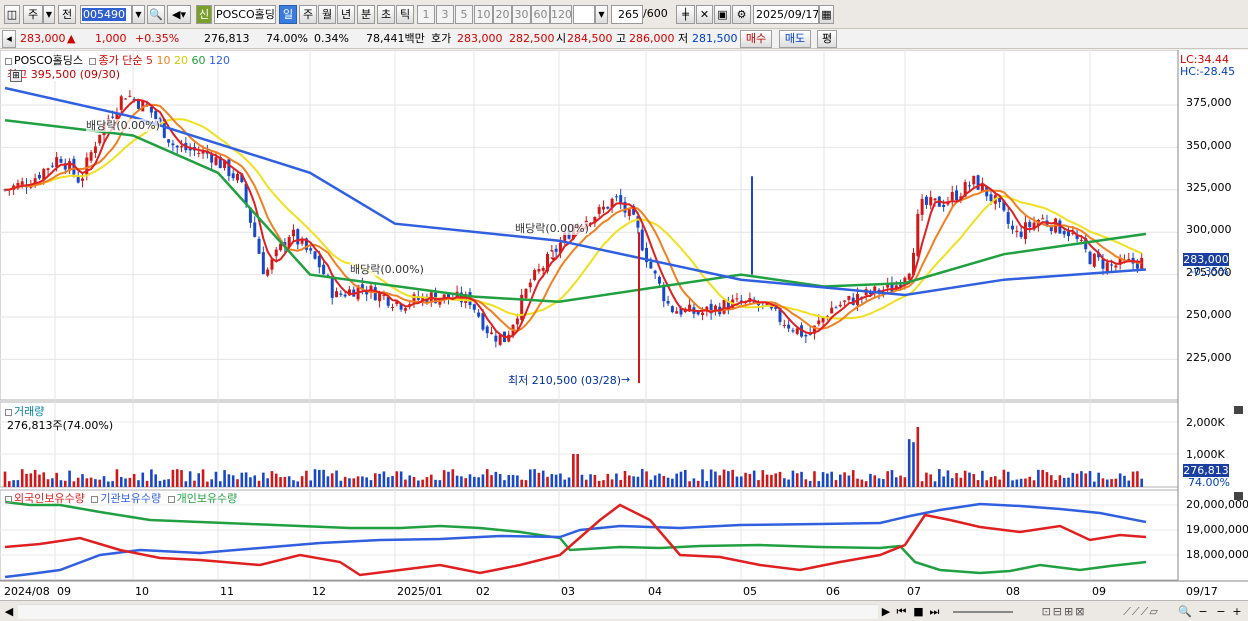 The width and height of the screenshot is (1248, 621). Describe the element at coordinates (405, 14) in the screenshot. I see `period-tick: 틱` at that location.